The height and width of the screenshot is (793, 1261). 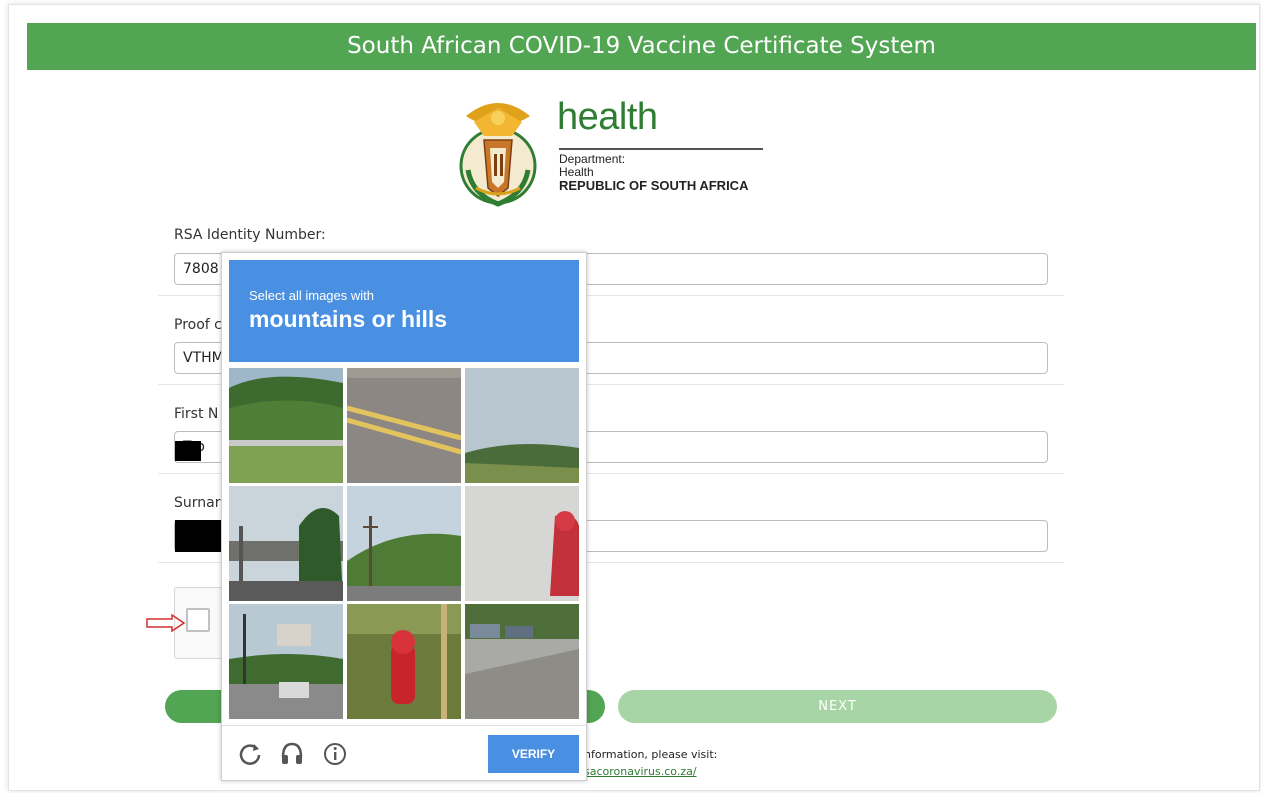 What do you see at coordinates (311, 295) in the screenshot?
I see `challenge-instruction: Select all images with` at bounding box center [311, 295].